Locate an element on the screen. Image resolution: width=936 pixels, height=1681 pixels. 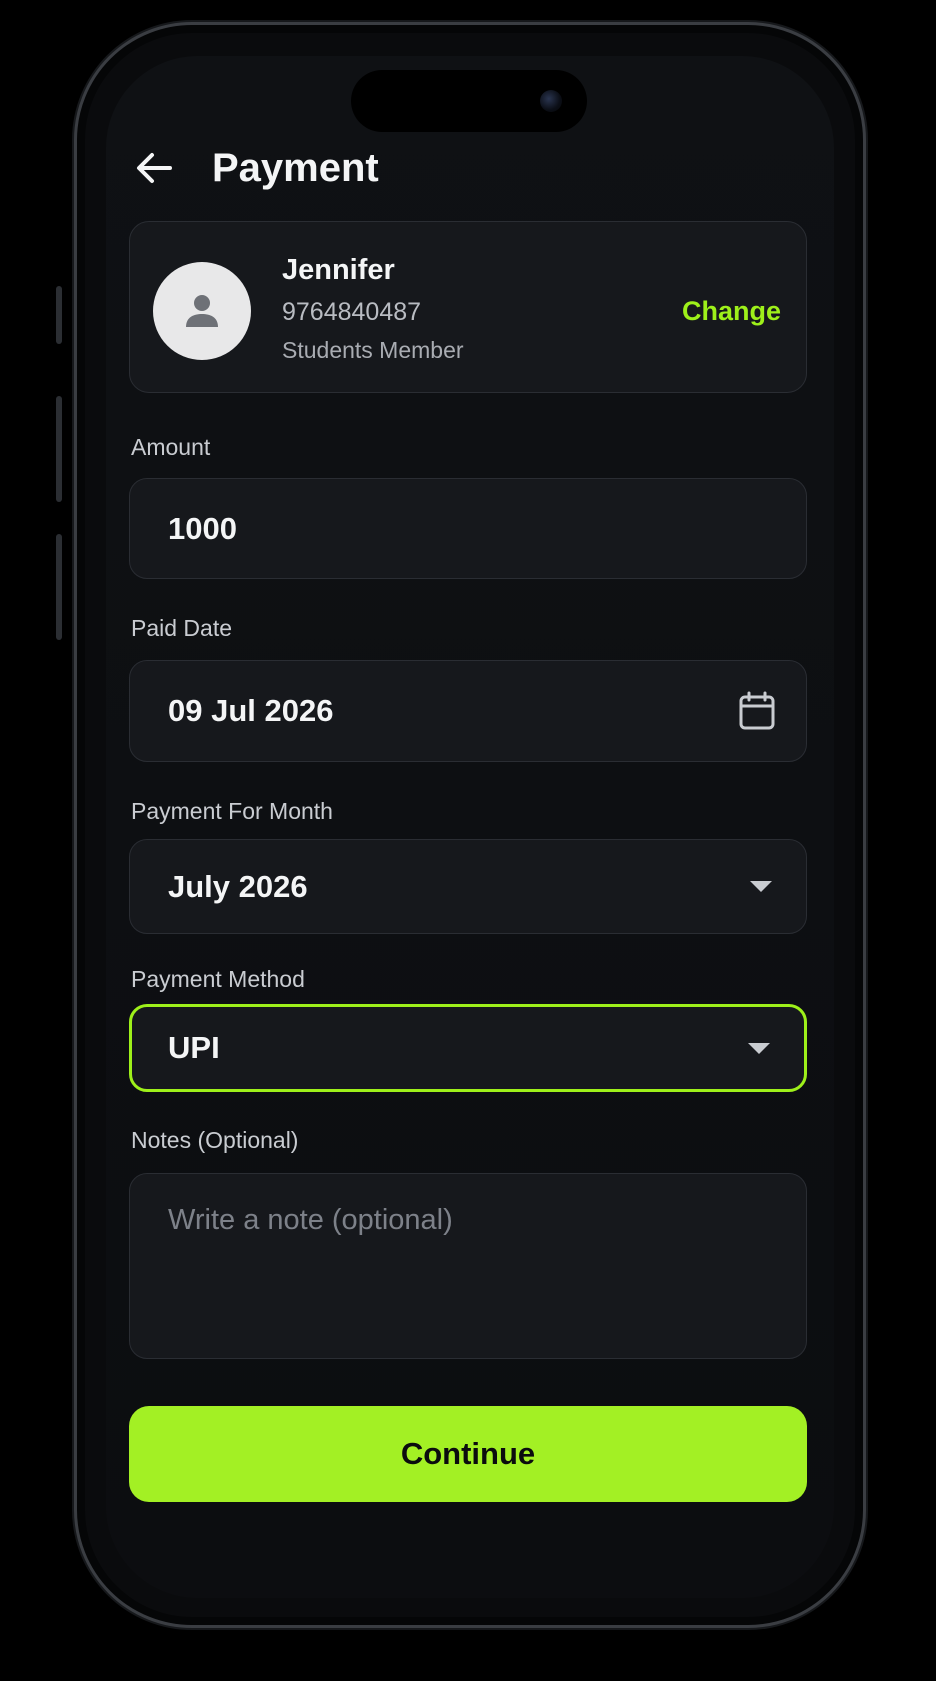
page-title: Payment is located at coordinates (295, 167).